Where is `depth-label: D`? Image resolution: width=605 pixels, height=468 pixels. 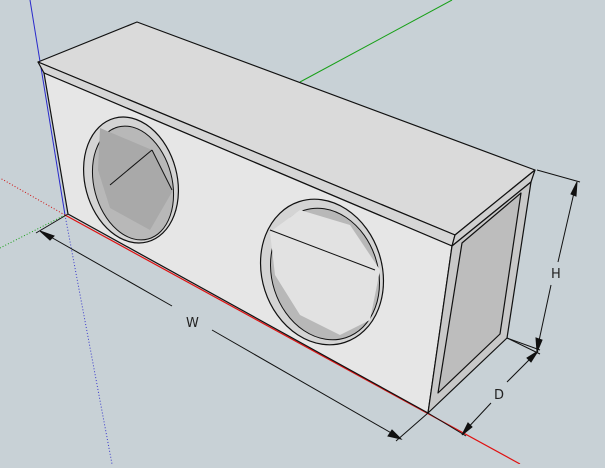 depth-label: D is located at coordinates (499, 395).